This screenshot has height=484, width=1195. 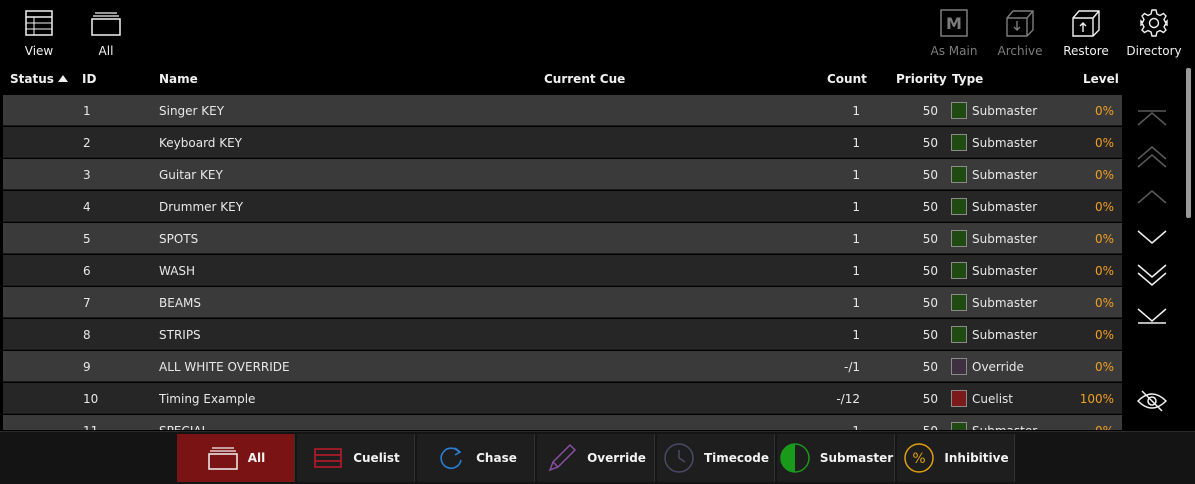 I want to click on header-current-cue: Current Cue, so click(x=584, y=79).